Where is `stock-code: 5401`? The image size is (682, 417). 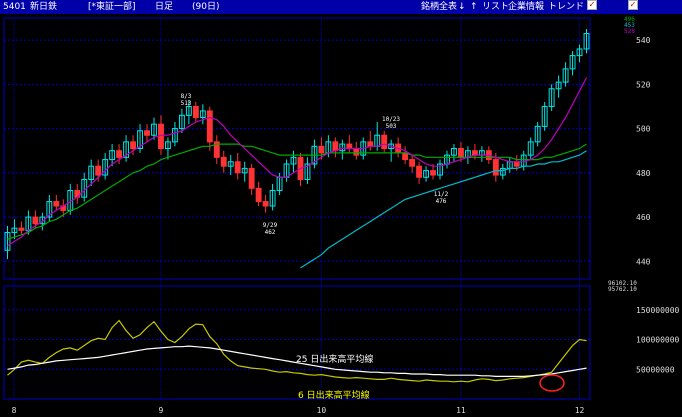 stock-code: 5401 is located at coordinates (14, 7).